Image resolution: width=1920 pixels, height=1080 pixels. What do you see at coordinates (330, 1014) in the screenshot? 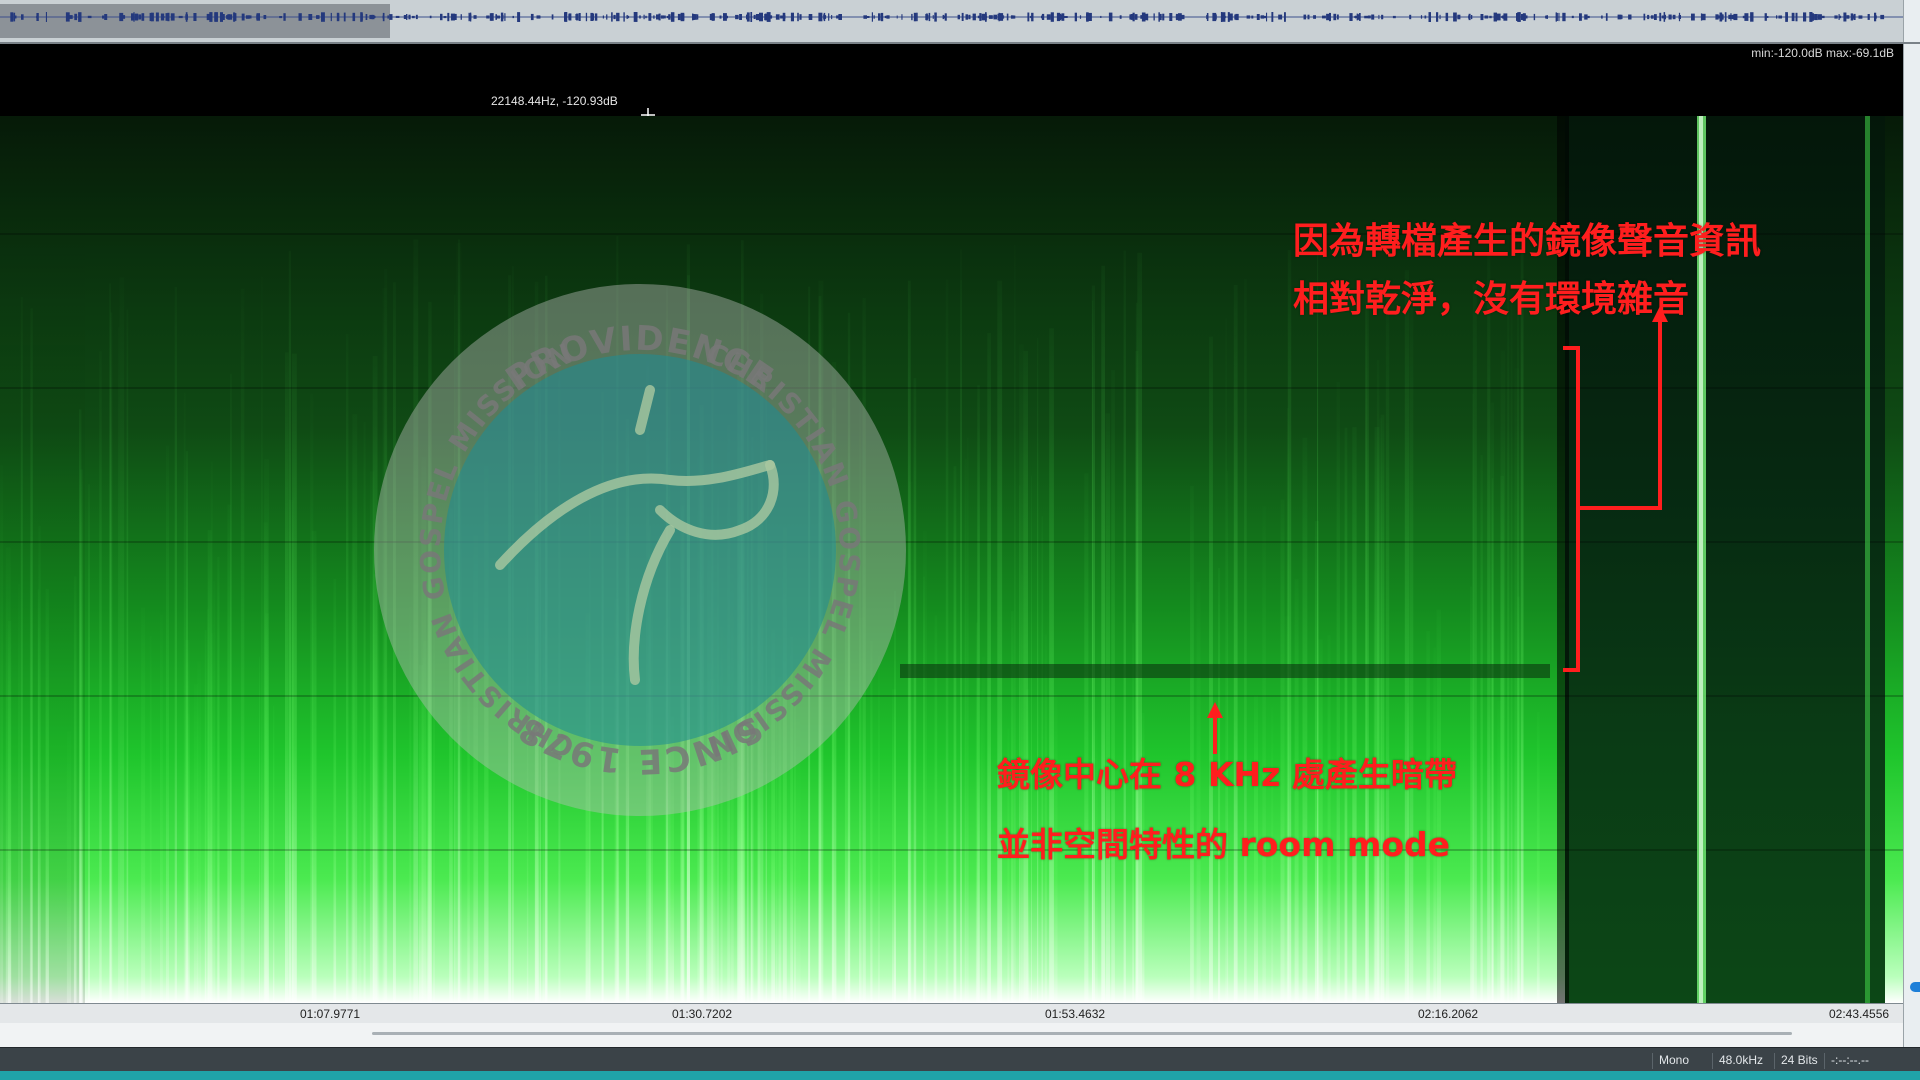
I see `time-tick-label: 01:07.9771` at bounding box center [330, 1014].